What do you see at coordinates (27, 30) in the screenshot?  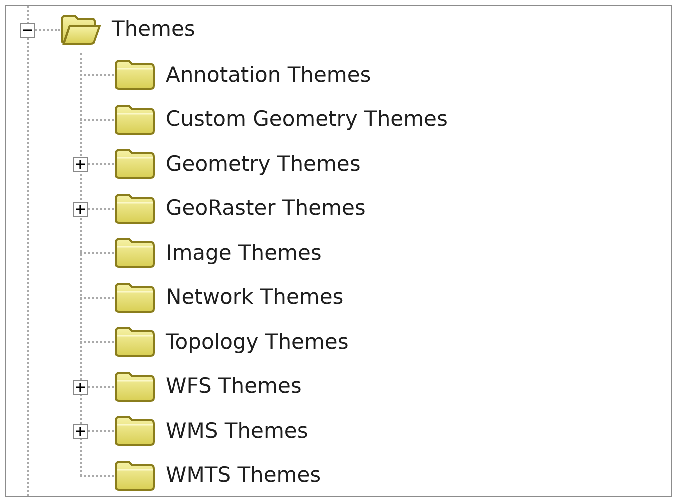 I see `collapse-button` at bounding box center [27, 30].